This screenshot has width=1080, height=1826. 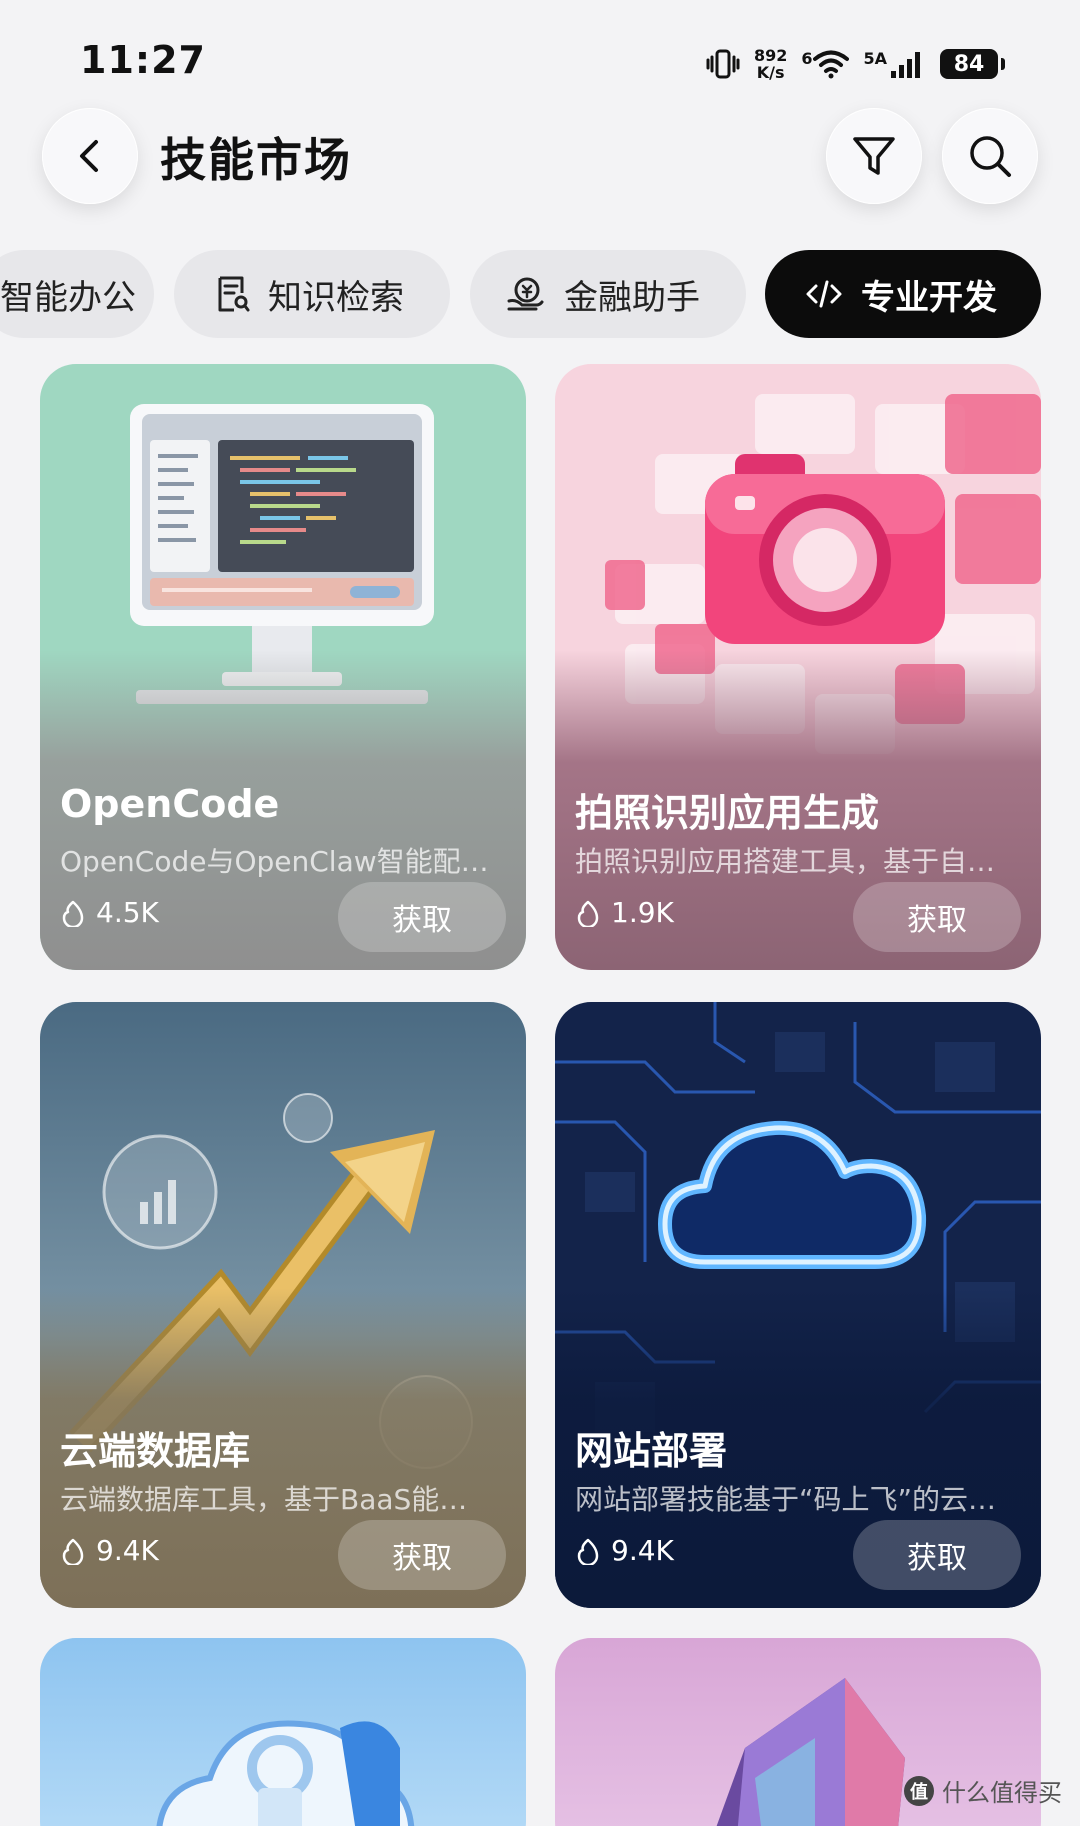 I want to click on usage-count: 4.5K, so click(x=109, y=912).